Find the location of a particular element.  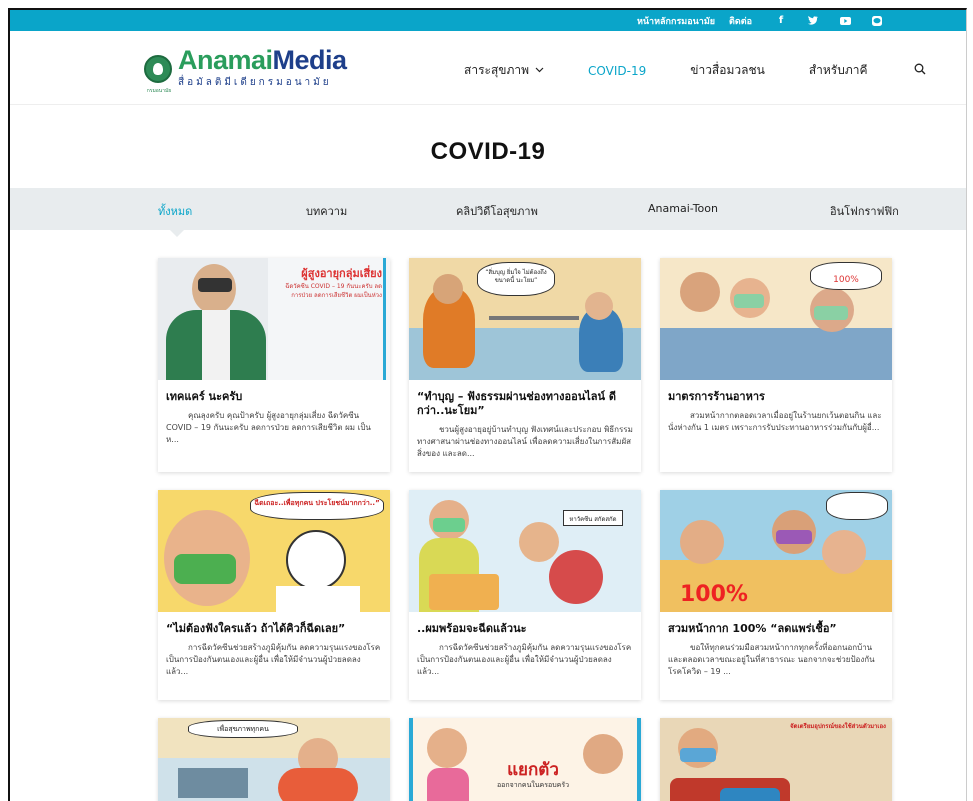

card-thumbnail: แยกตัว ออกจากคนในครอบครัว is located at coordinates (525, 759).